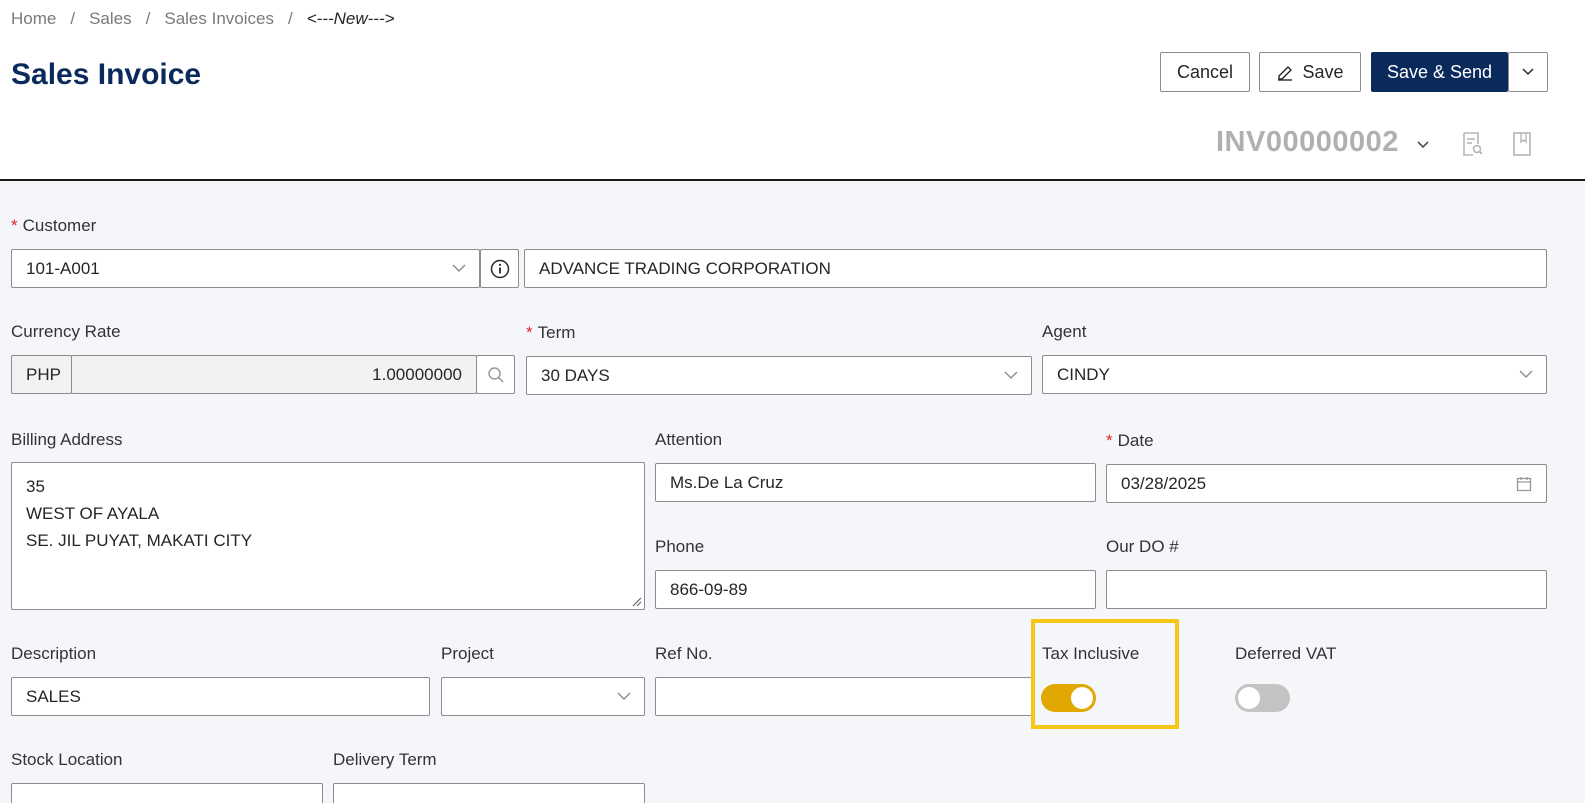 The width and height of the screenshot is (1585, 803). Describe the element at coordinates (67, 439) in the screenshot. I see `billing-address-label: Billing Address` at that location.